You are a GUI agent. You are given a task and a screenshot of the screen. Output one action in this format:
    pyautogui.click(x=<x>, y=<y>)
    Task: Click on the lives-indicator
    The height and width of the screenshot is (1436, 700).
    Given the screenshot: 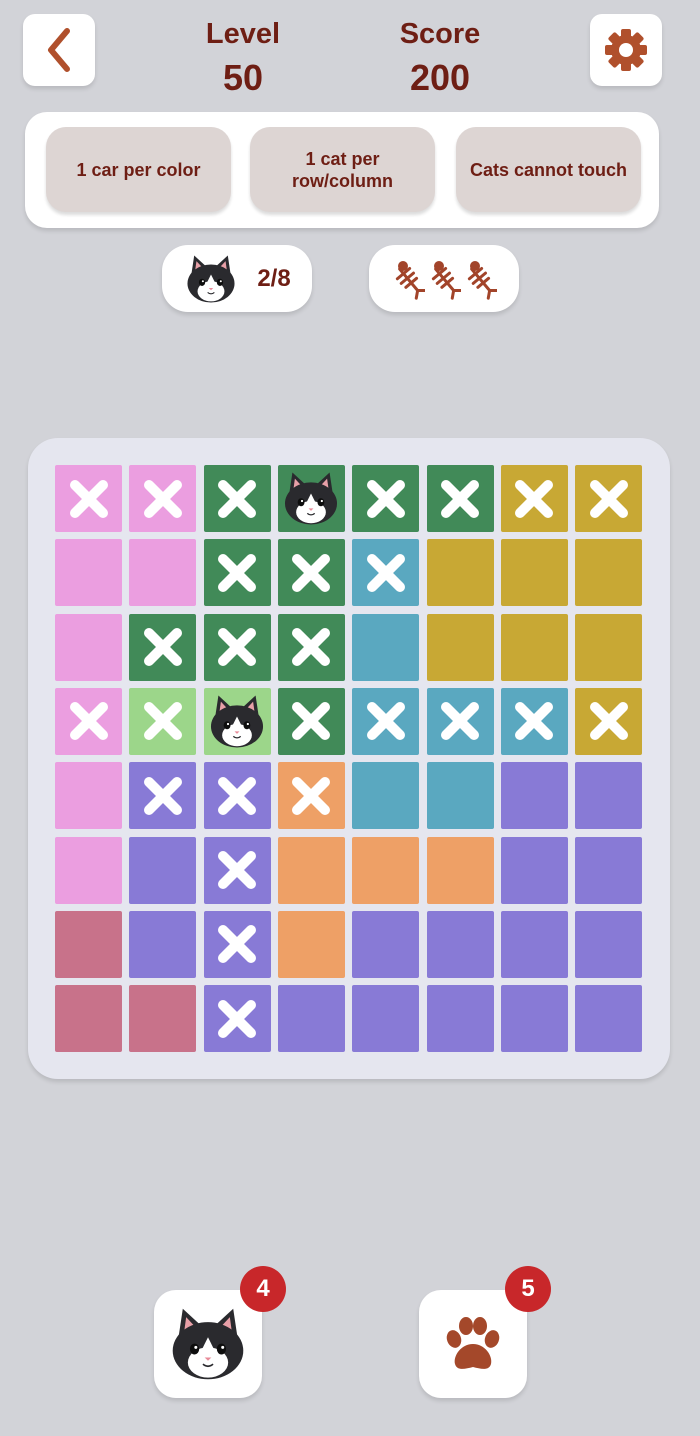 What is the action you would take?
    pyautogui.click(x=444, y=278)
    